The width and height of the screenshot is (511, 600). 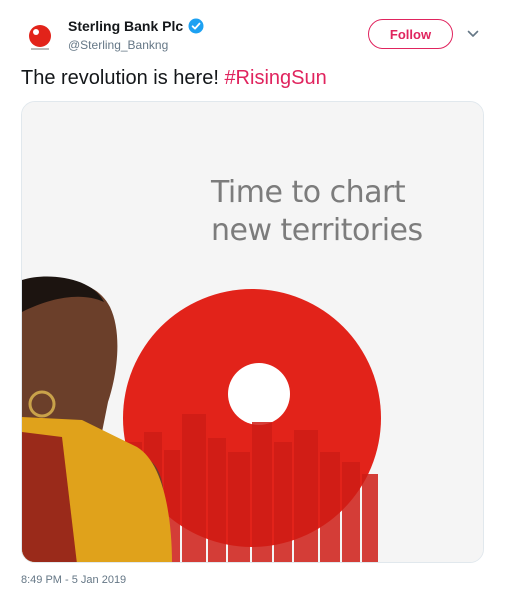 What do you see at coordinates (118, 45) in the screenshot?
I see `handle: @Sterling_Bankng` at bounding box center [118, 45].